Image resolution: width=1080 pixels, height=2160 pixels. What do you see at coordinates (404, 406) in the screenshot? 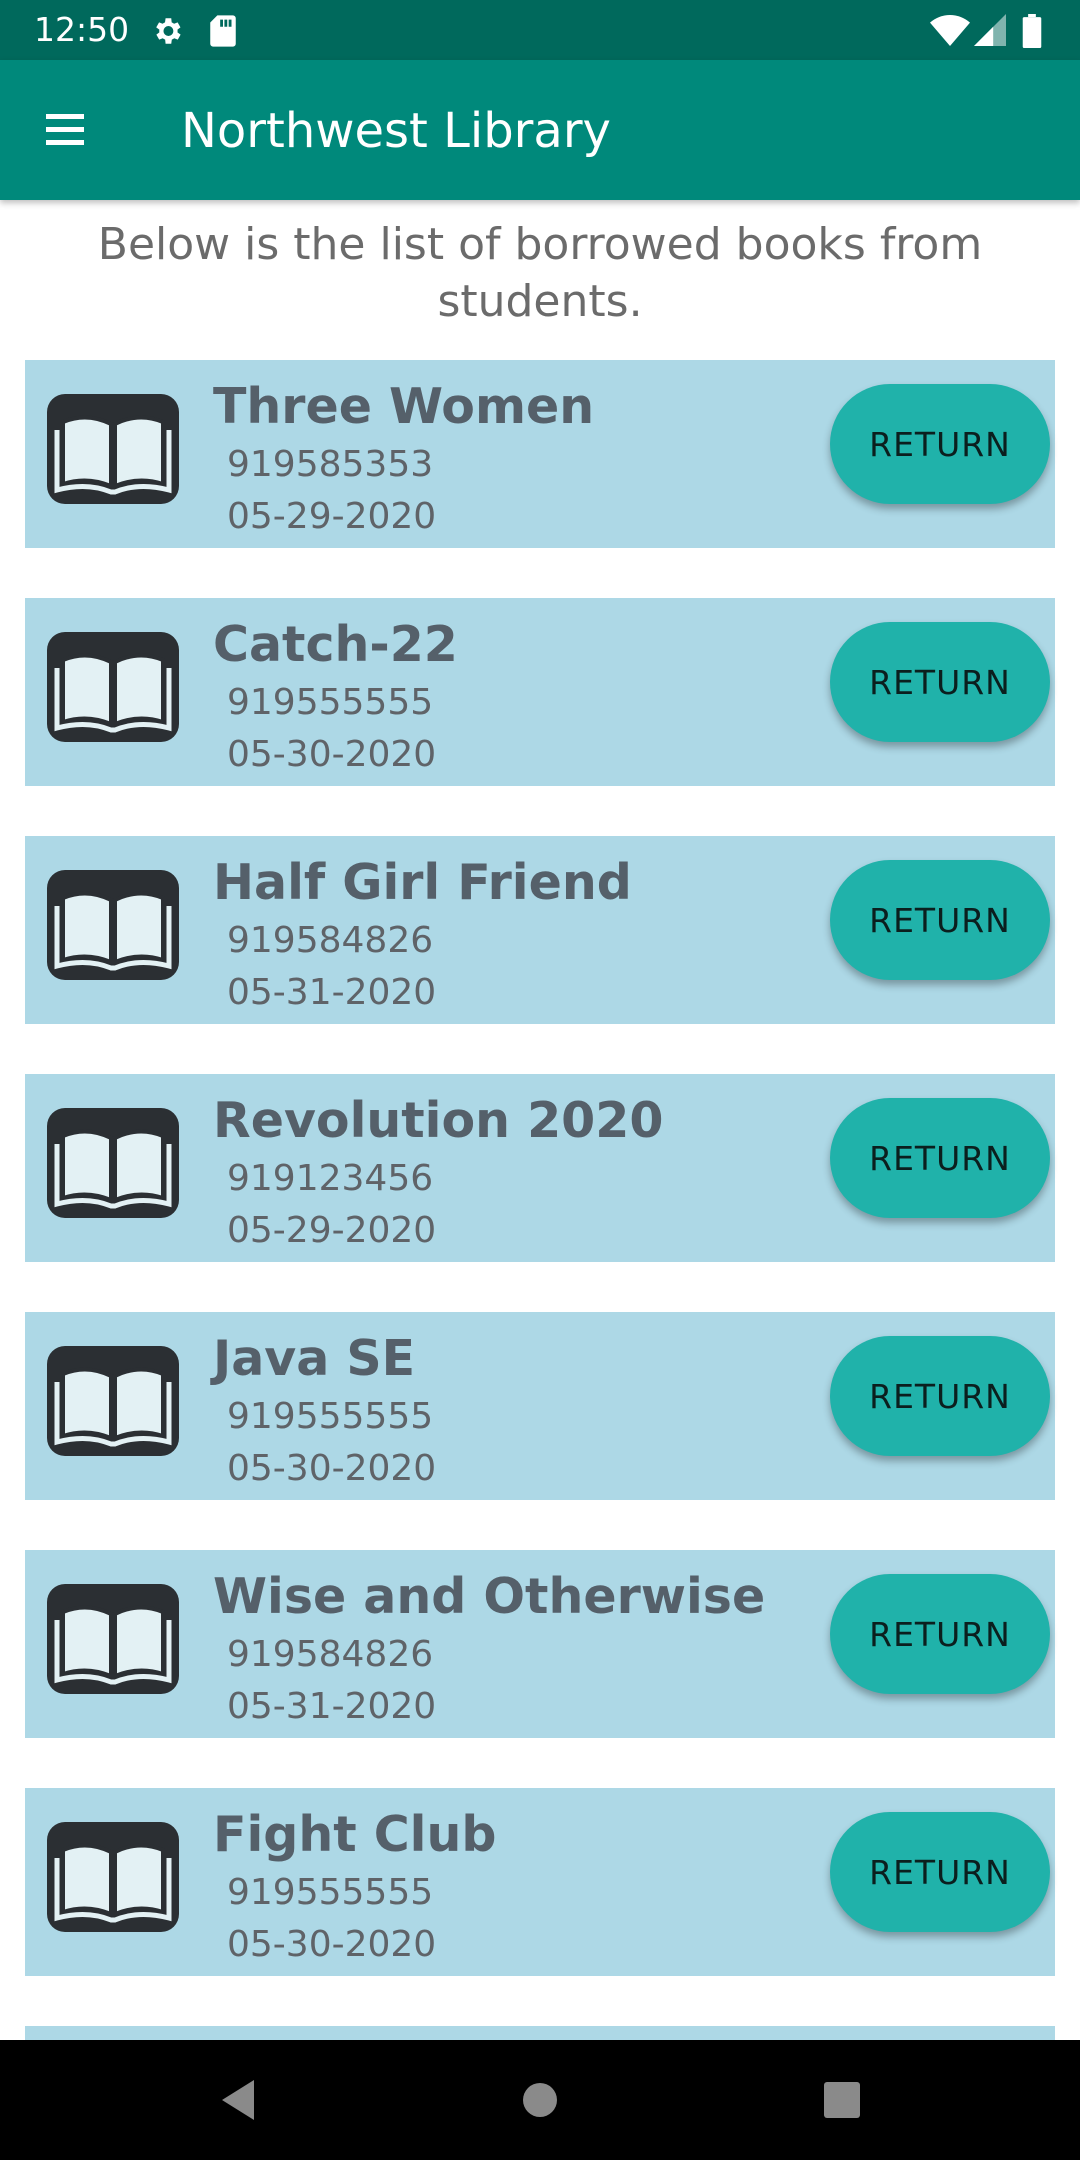
I see `book-title: Three Women` at bounding box center [404, 406].